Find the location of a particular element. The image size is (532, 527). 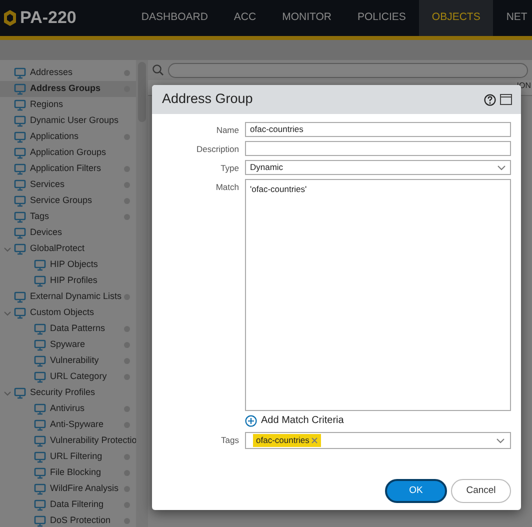

sidebar-item: File Blocking is located at coordinates (68, 473).